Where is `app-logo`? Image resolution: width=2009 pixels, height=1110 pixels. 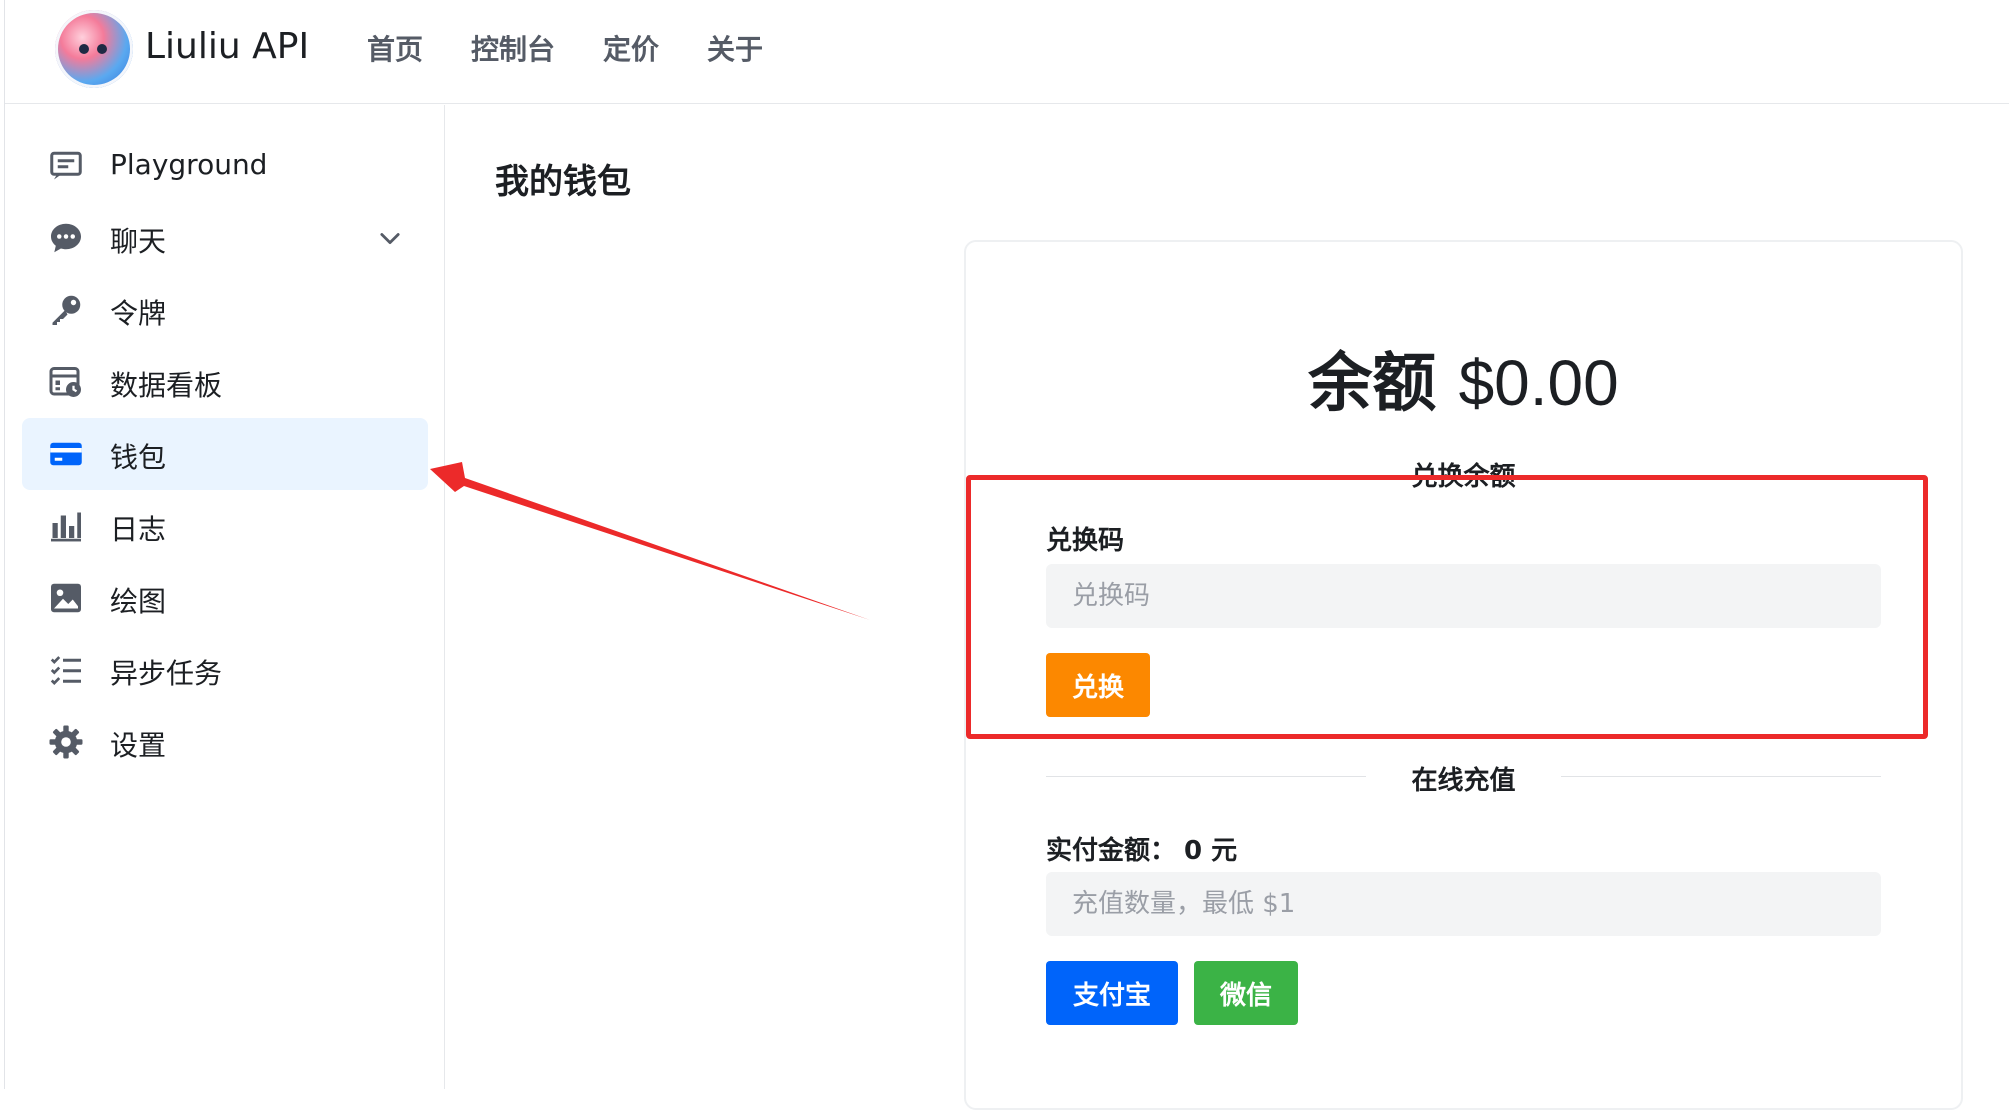
app-logo is located at coordinates (94, 49).